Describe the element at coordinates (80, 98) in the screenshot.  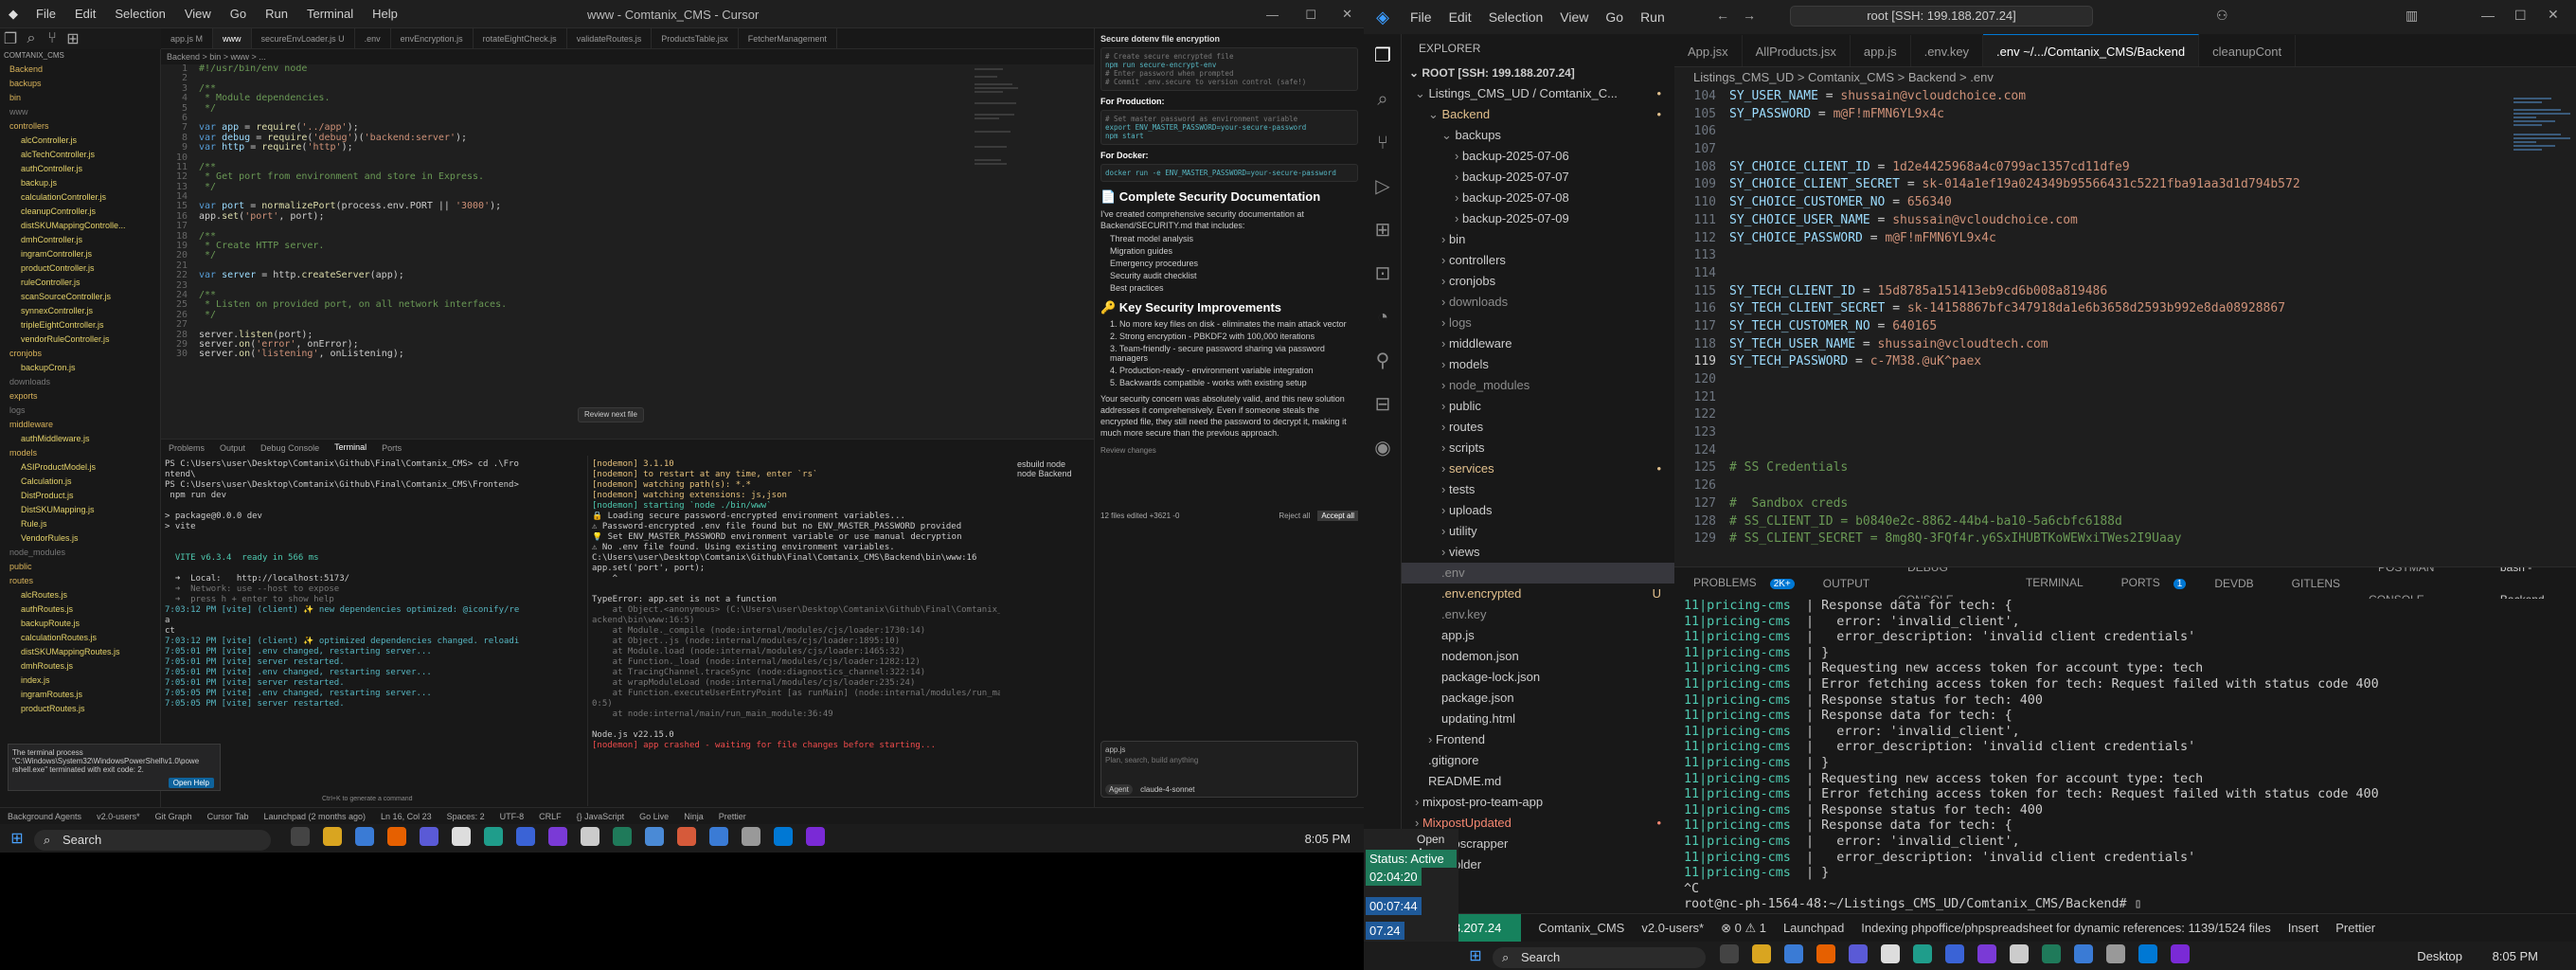
I see `tree-item: bin` at that location.